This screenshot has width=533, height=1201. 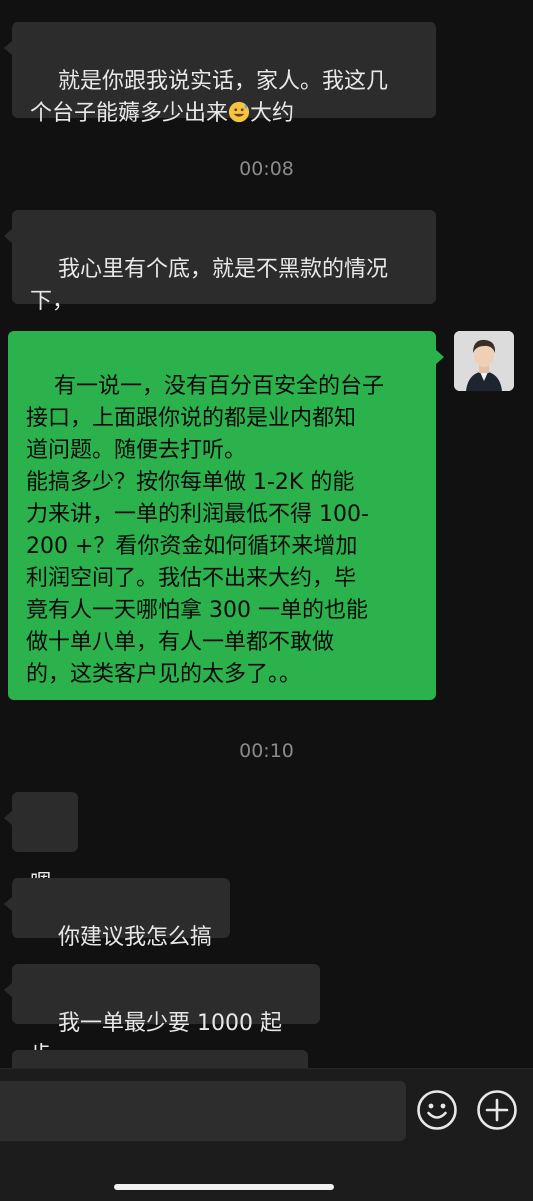 I want to click on message-bubble-incoming: 就是你跟我说实话，家人。我这几 个台子能薅多少出来 大约, so click(x=220, y=74).